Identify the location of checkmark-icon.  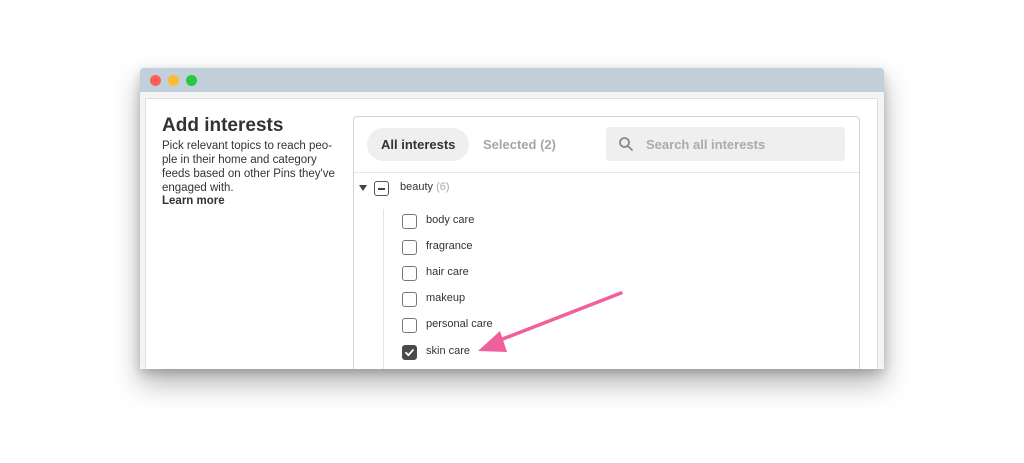
(409, 353).